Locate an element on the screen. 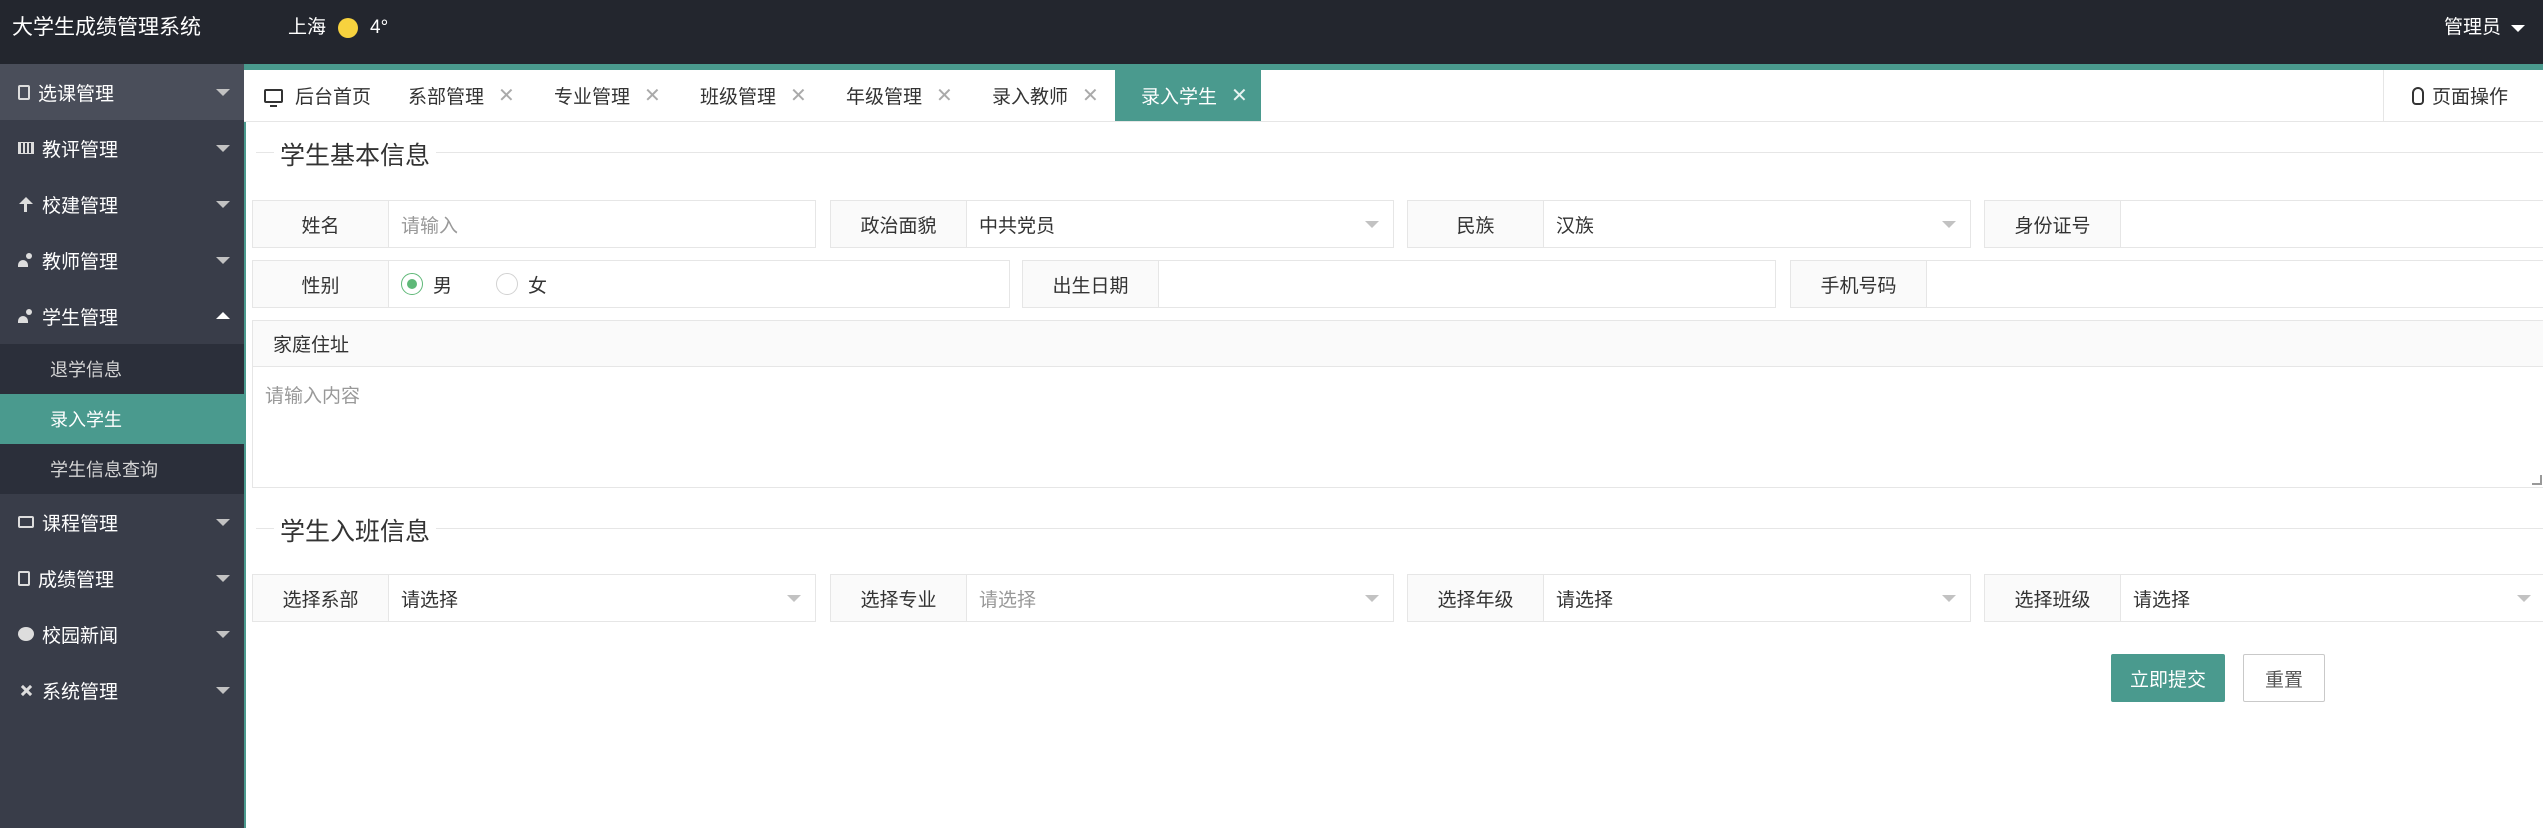 The width and height of the screenshot is (2543, 828). tab-majors: 专业管理 ✕ is located at coordinates (607, 95).